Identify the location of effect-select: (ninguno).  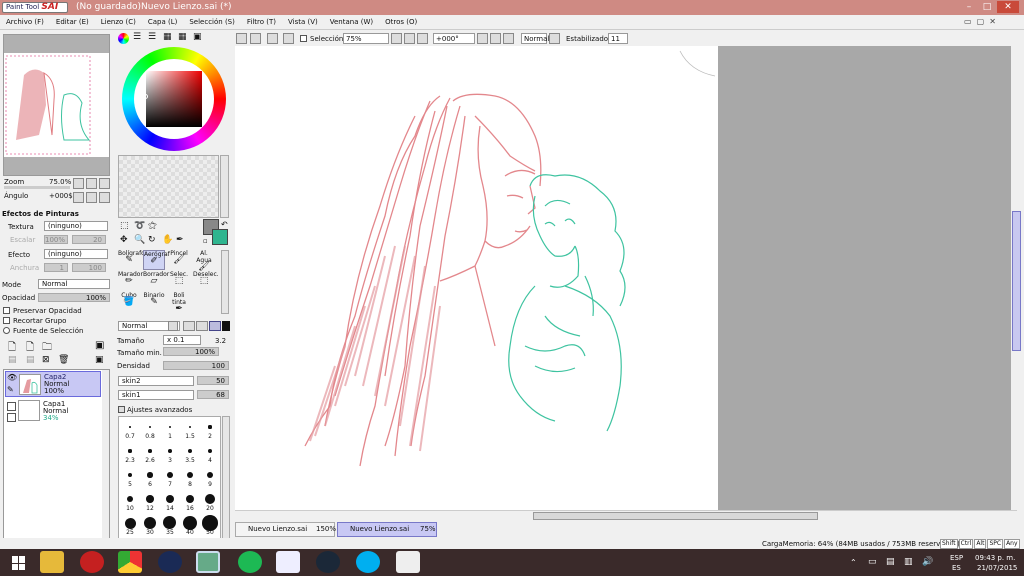
(76, 254).